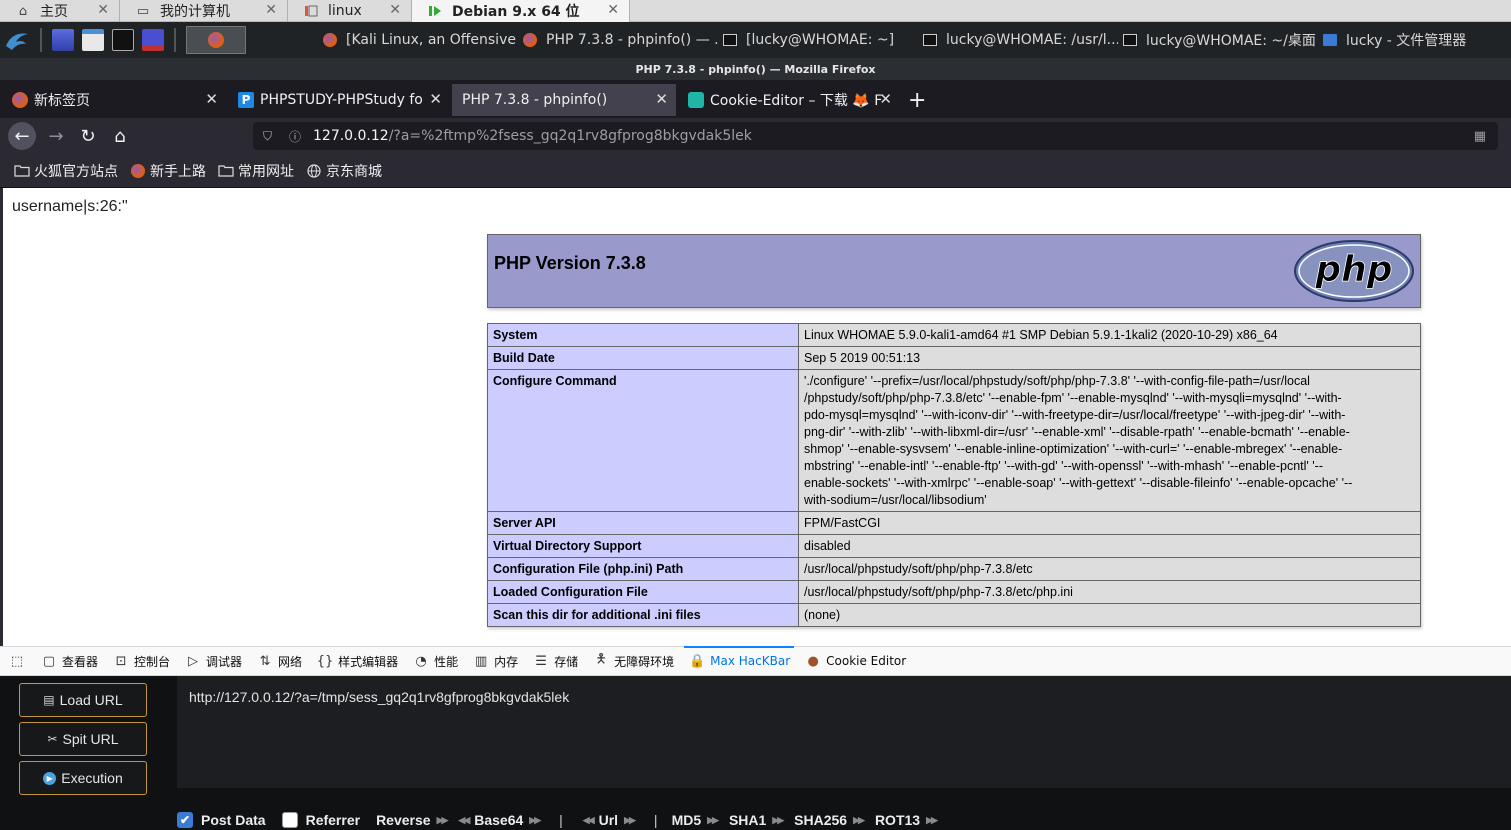 This screenshot has height=830, width=1511. I want to click on post-data-checkbox: ✔ Post Data, so click(221, 820).